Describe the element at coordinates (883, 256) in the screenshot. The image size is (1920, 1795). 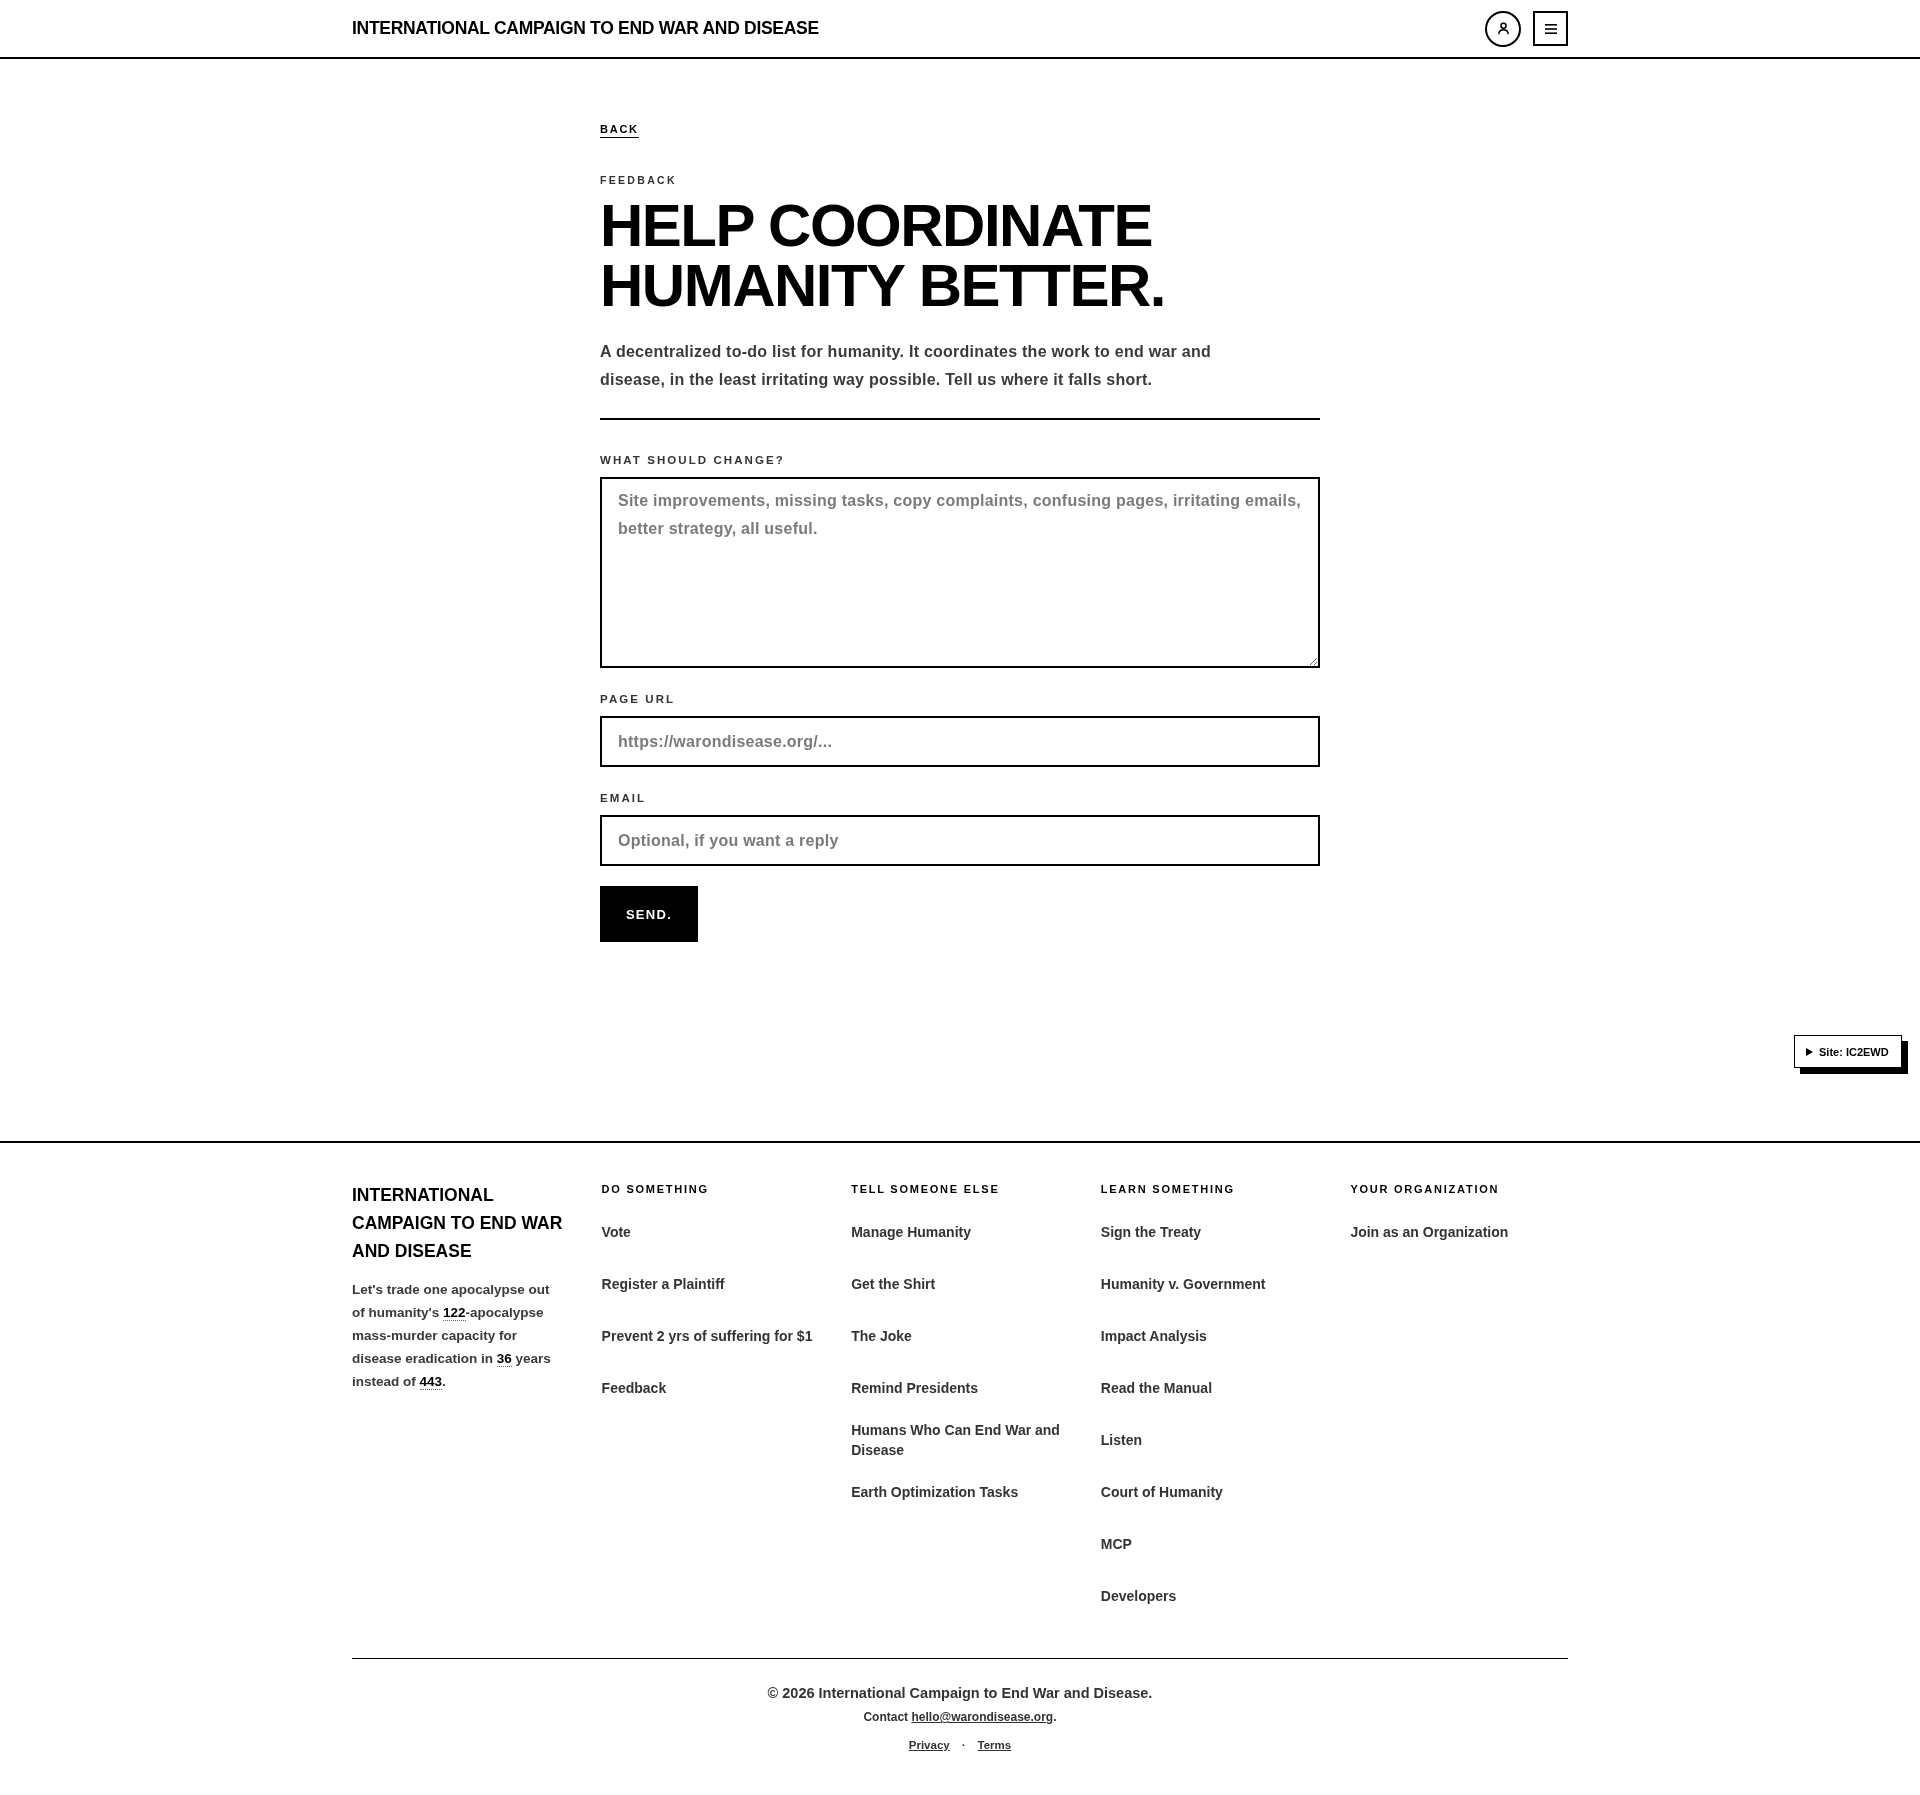
I see `page-heading: HELP COORDINATE HUMANITY BETTER.` at that location.